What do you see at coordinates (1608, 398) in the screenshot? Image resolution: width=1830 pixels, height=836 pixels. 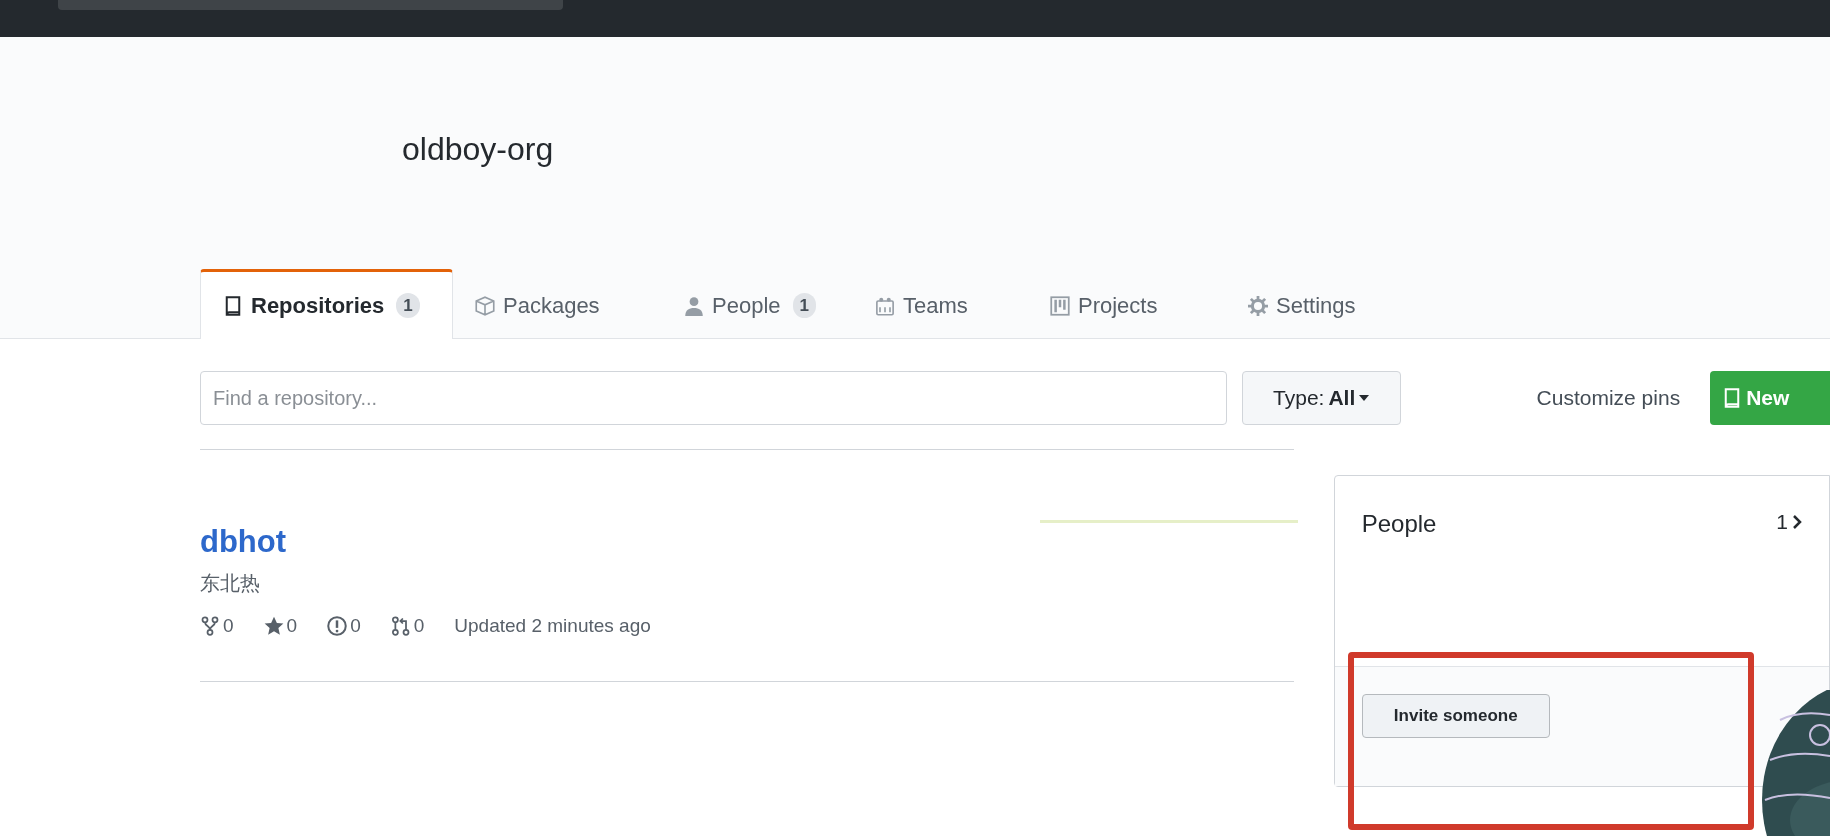 I see `customize-pins-link: Customize pins` at bounding box center [1608, 398].